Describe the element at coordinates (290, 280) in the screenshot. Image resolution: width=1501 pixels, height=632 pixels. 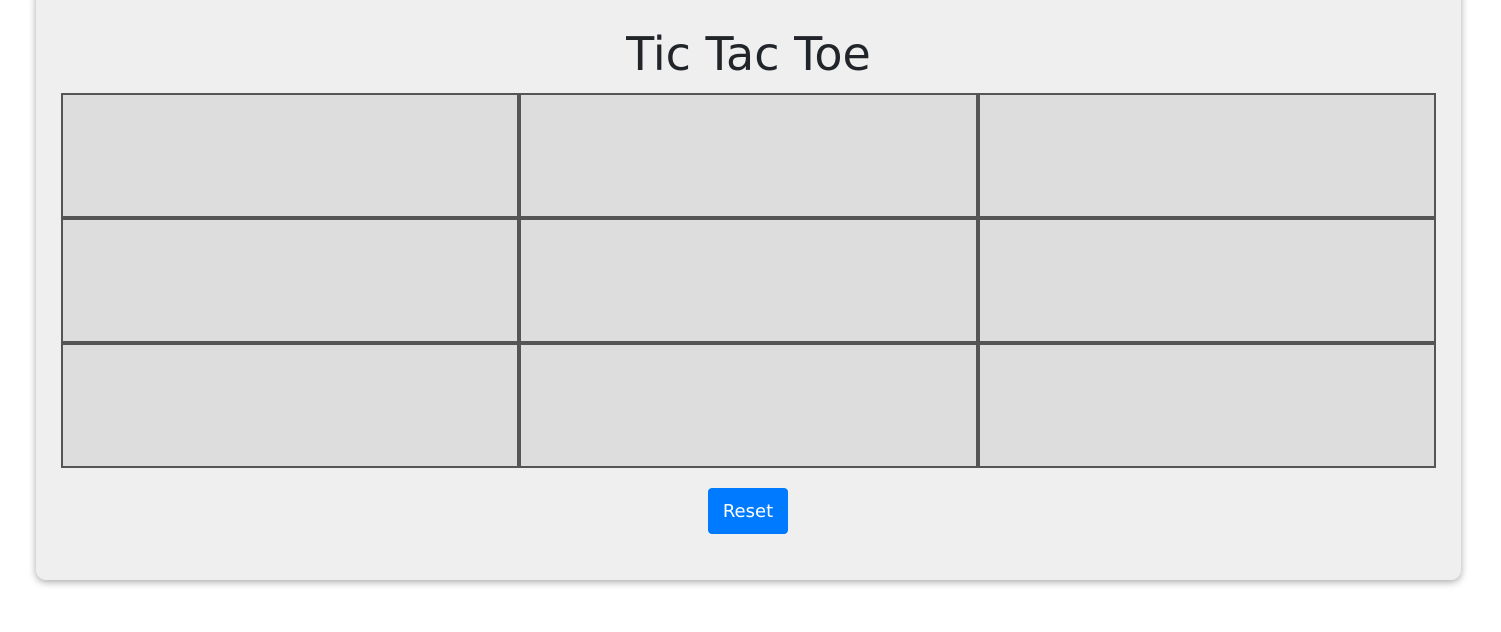
I see `board-cell-r2-c1` at that location.